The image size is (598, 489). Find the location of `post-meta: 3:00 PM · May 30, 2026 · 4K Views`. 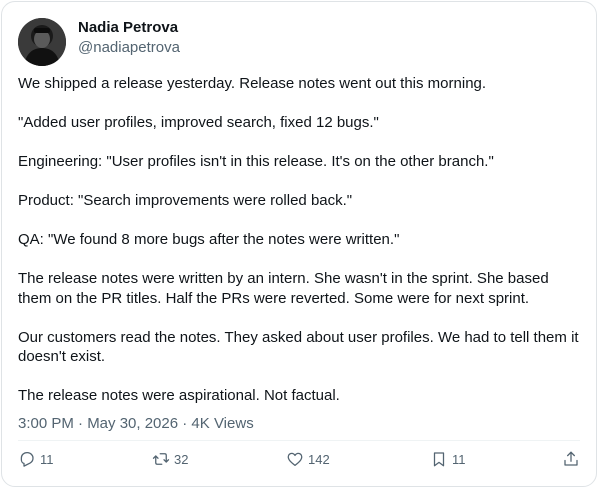

post-meta: 3:00 PM · May 30, 2026 · 4K Views is located at coordinates (136, 424).